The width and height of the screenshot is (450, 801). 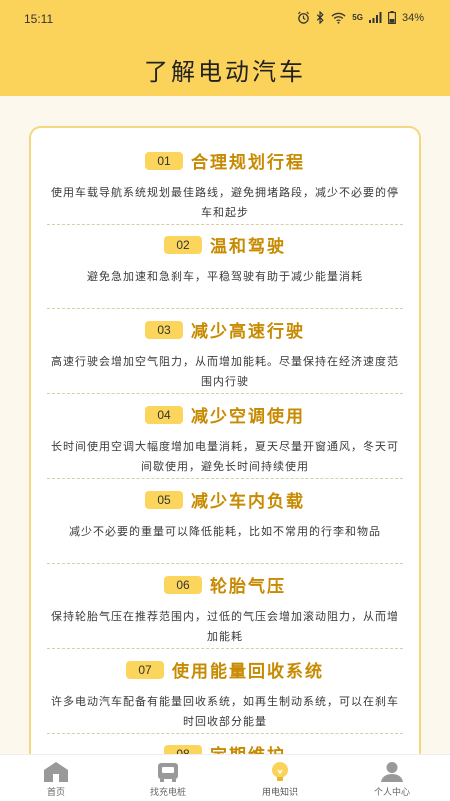 I want to click on status-bar: 15:11 5G 34%, so click(x=225, y=18).